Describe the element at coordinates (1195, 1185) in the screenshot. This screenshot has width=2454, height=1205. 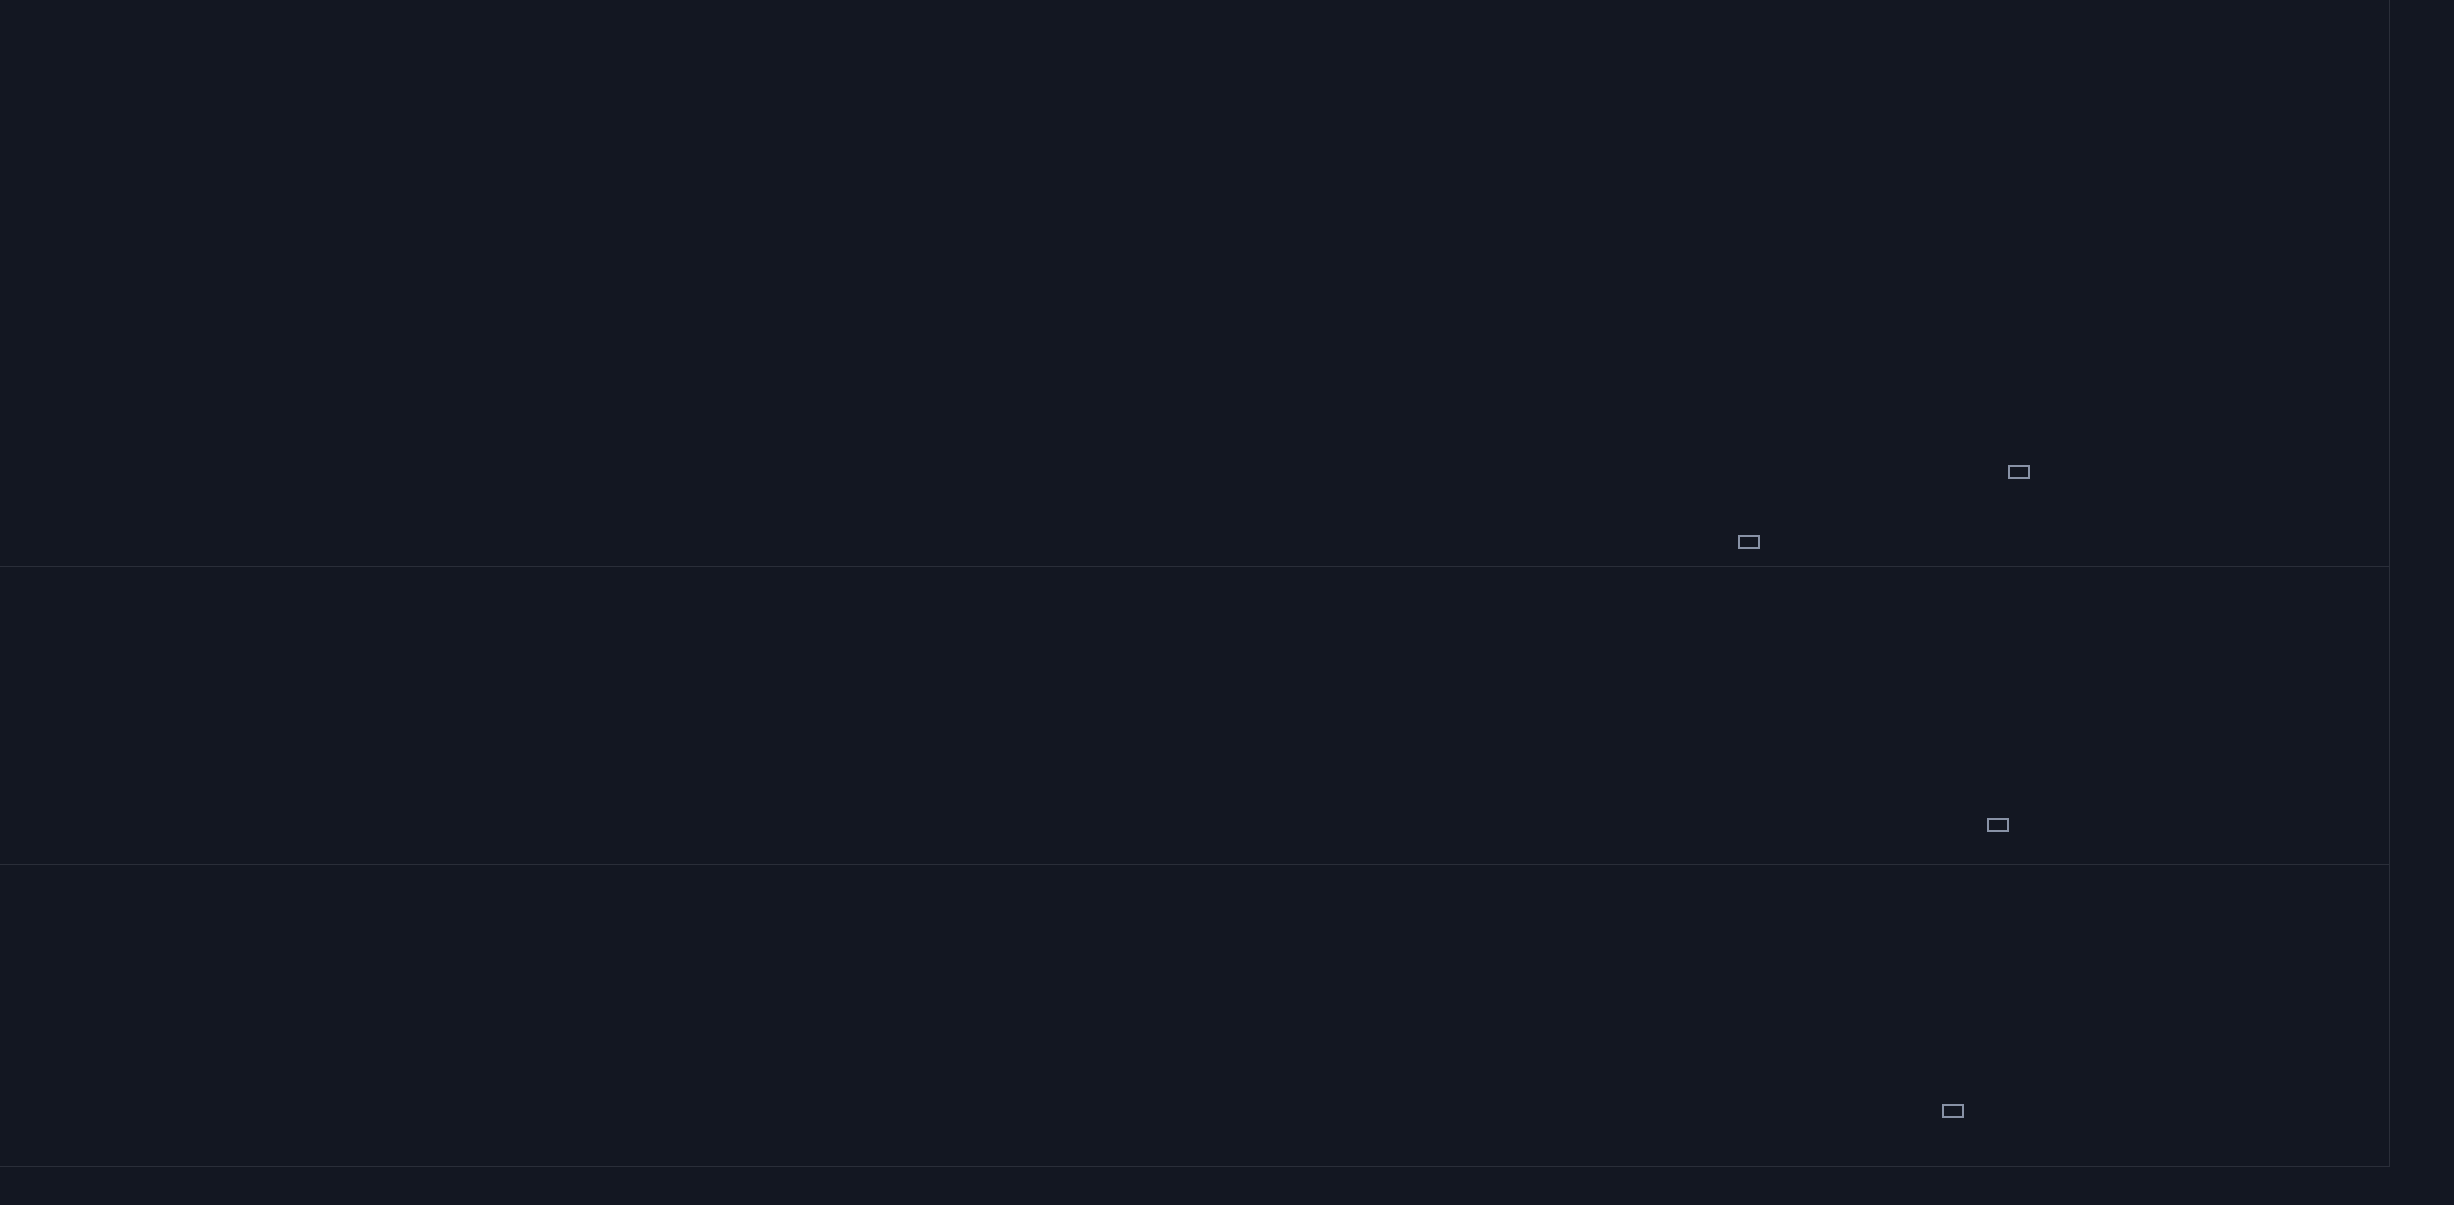
I see `time-scale` at that location.